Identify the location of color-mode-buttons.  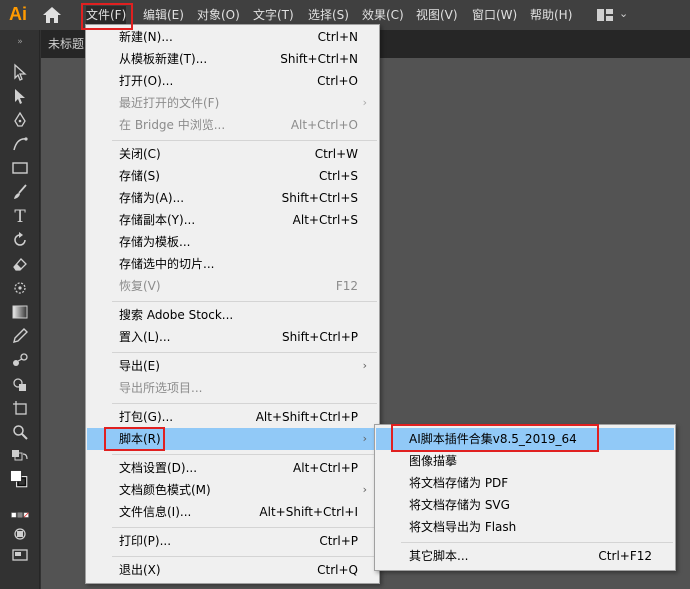
(20, 512).